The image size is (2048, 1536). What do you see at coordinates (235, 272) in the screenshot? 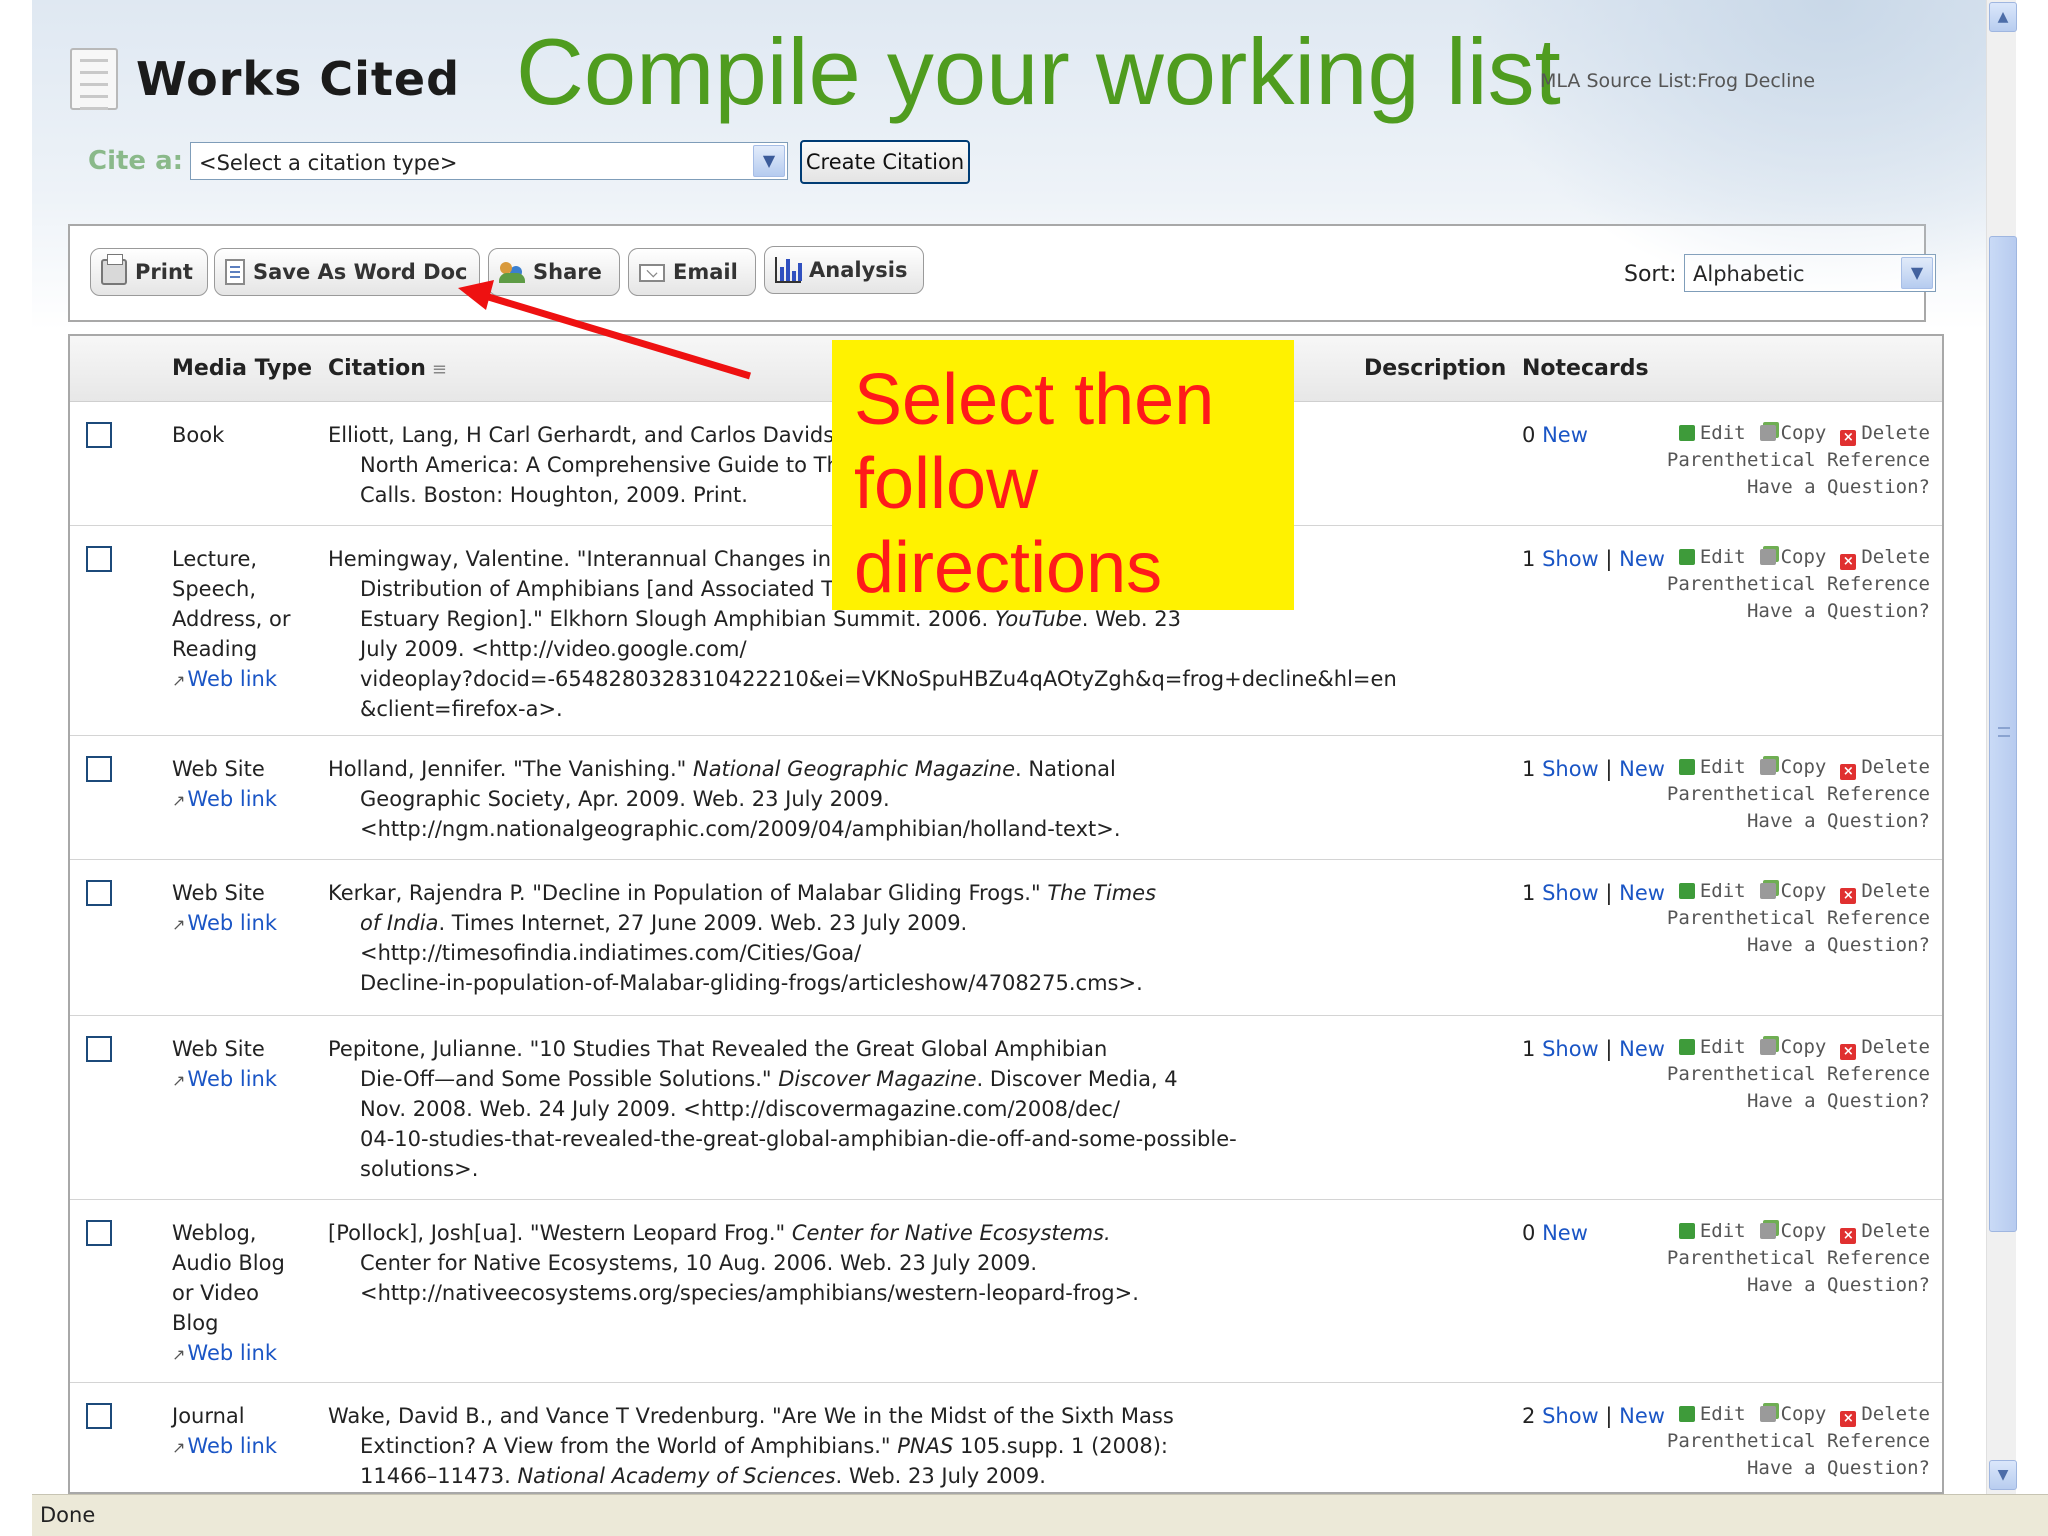
I see `word-document-icon` at bounding box center [235, 272].